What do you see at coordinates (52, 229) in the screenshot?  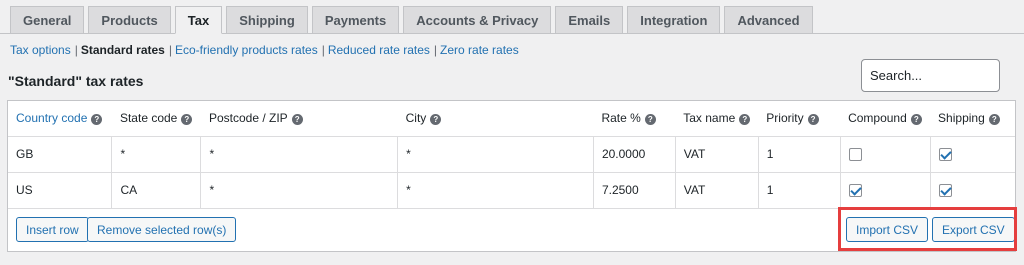 I see `insert-row-button: Insert row` at bounding box center [52, 229].